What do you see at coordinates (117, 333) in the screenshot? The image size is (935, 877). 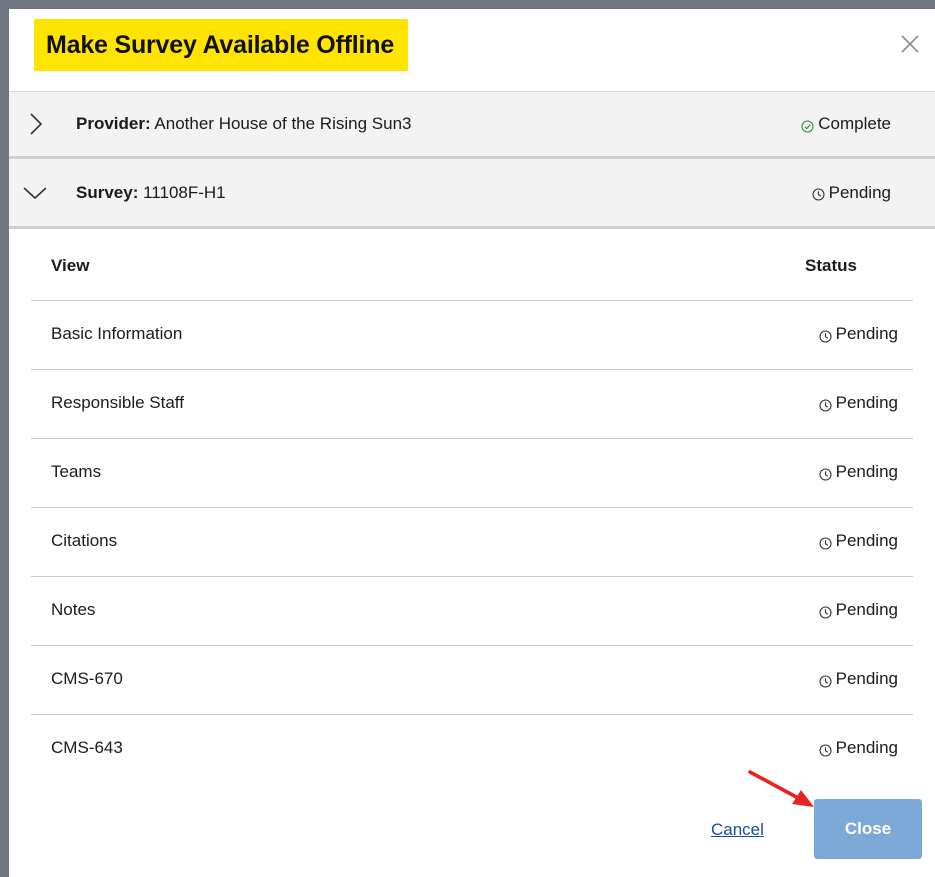 I see `row-view-name: Basic Information` at bounding box center [117, 333].